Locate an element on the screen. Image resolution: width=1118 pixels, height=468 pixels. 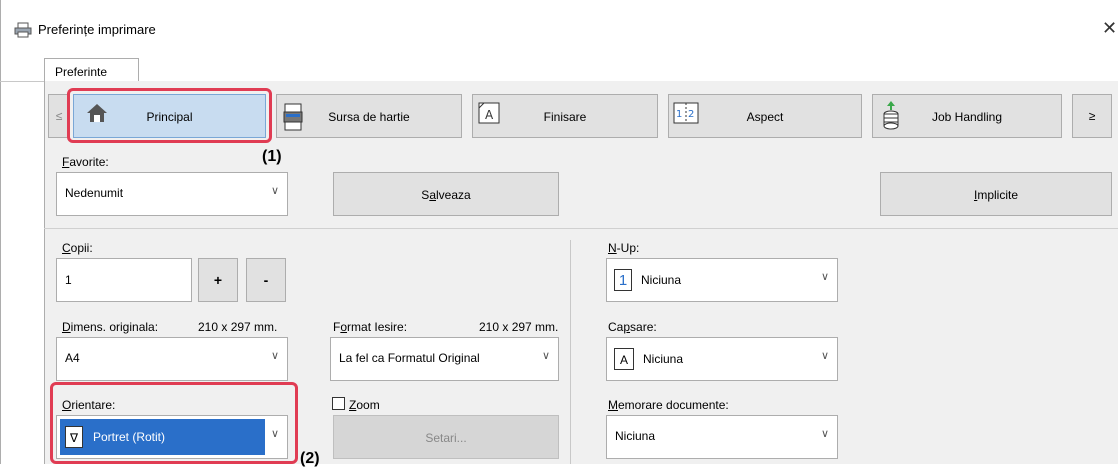
tab-preferinte-tiparire: Preferinte Tiparire is located at coordinates (91, 75).